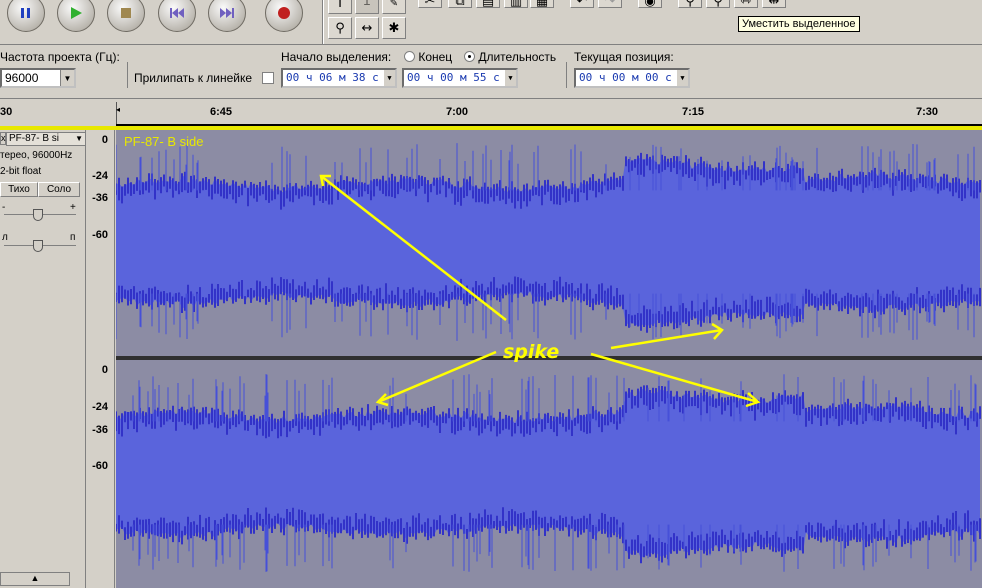 The height and width of the screenshot is (588, 982). What do you see at coordinates (650, 4) in the screenshot?
I see `sync-lock-icon: ◉` at bounding box center [650, 4].